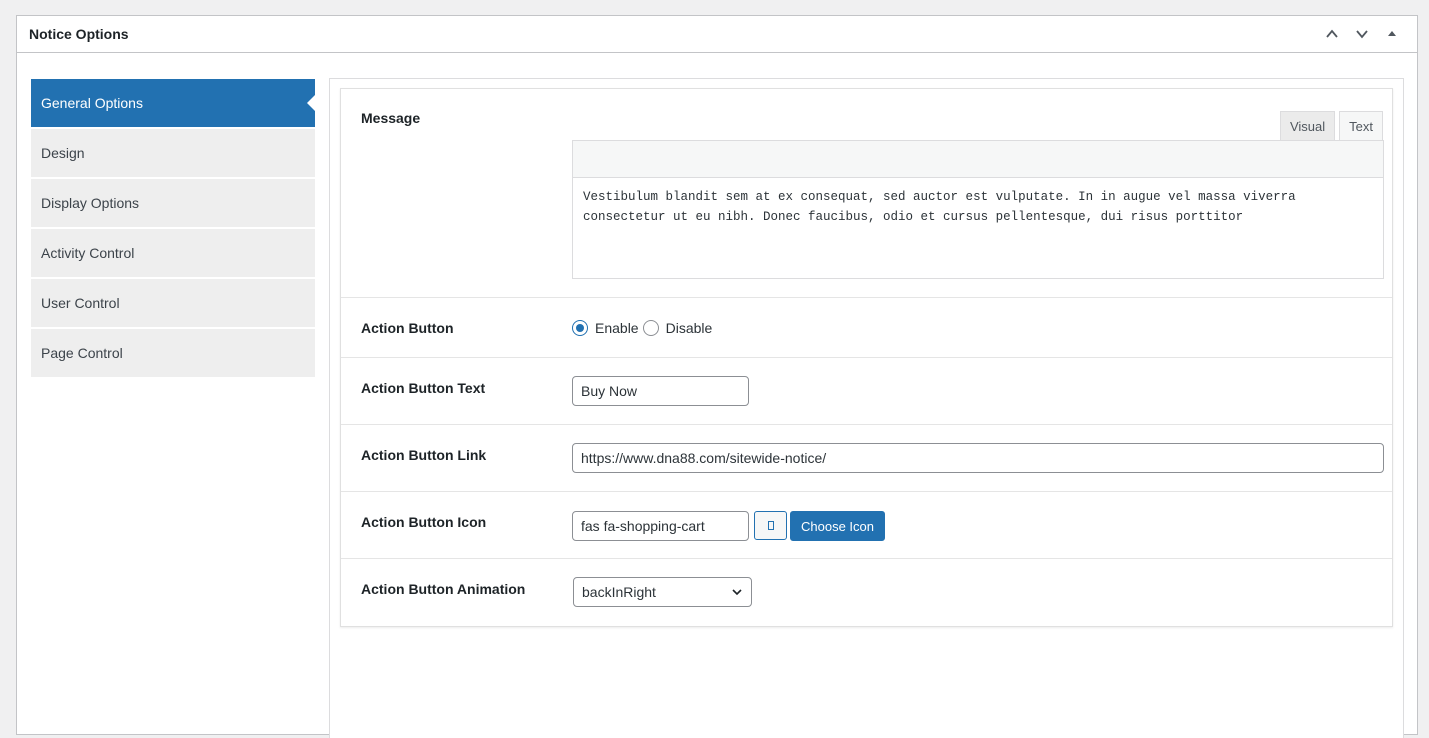 This screenshot has width=1429, height=738. Describe the element at coordinates (866, 328) in the screenshot. I see `action-button-row: Action Button Enable Disable` at that location.